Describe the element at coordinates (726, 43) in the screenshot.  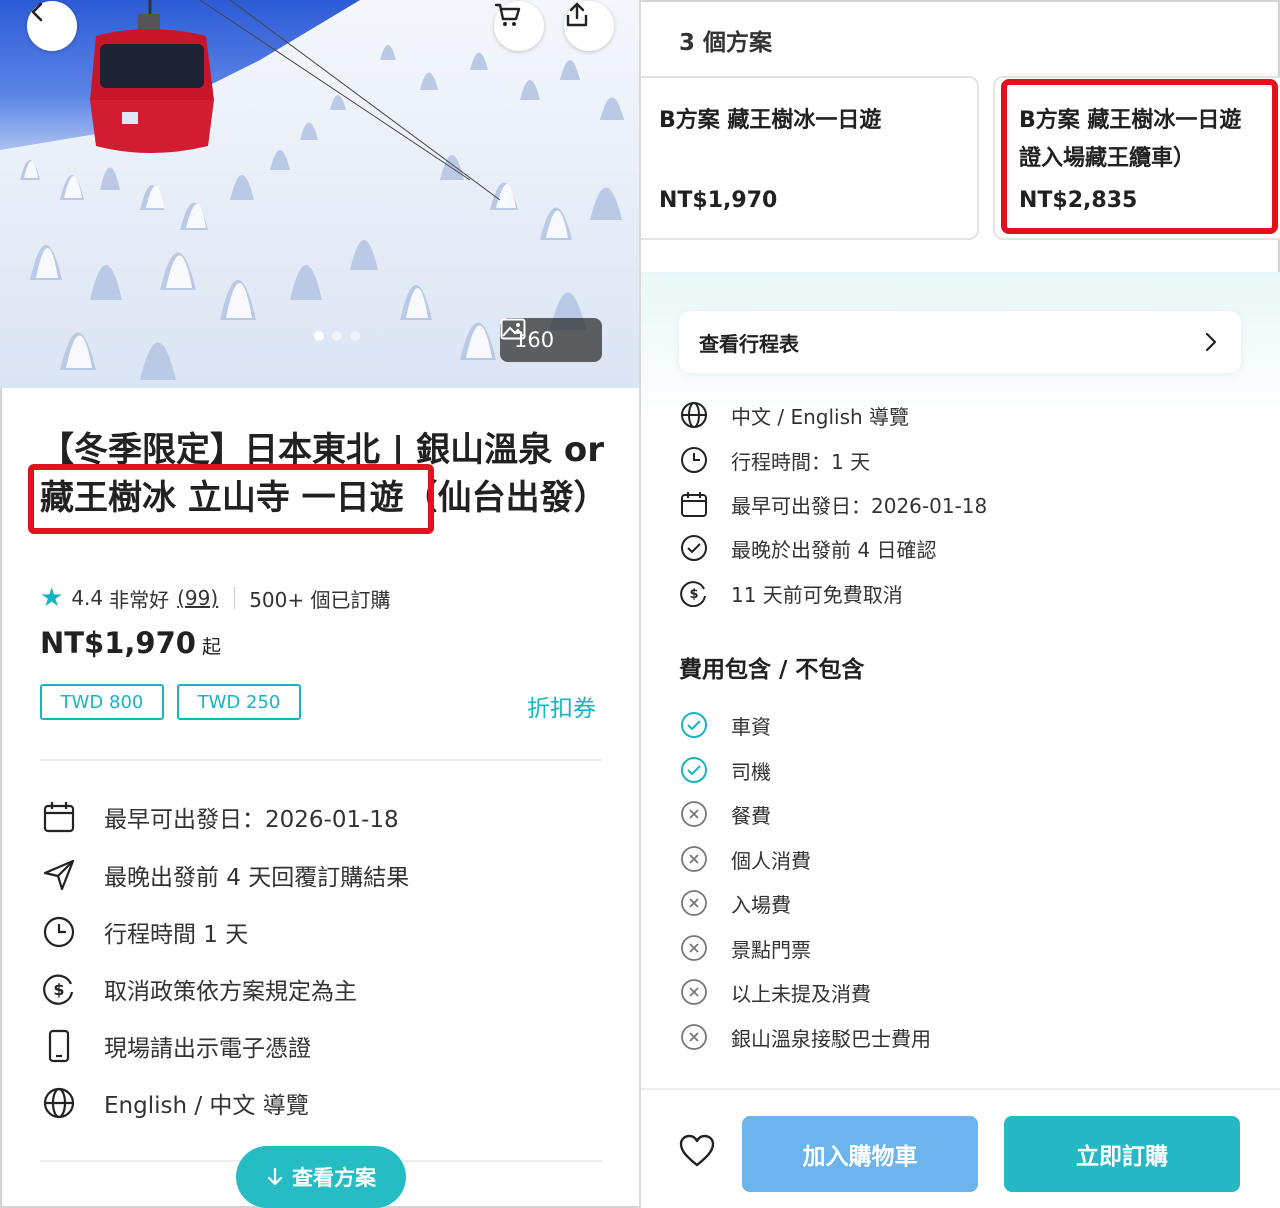
I see `plans-count: 3 個方案` at that location.